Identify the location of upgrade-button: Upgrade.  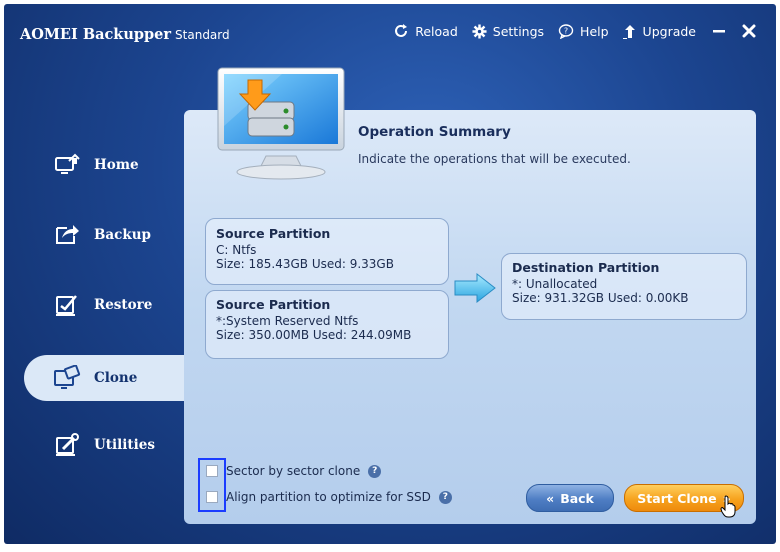
(659, 31).